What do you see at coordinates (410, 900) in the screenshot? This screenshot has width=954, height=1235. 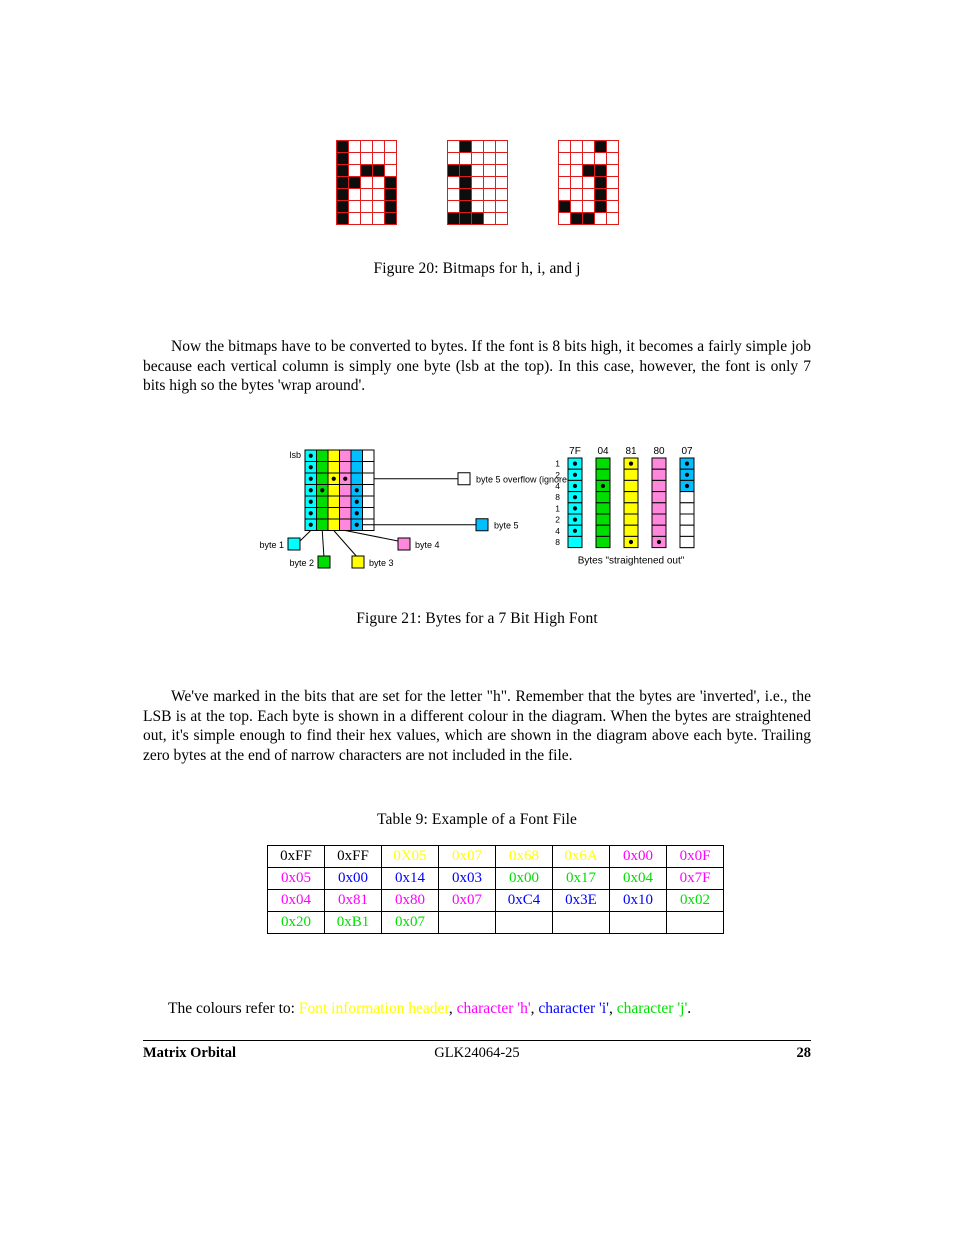 I see `byte-cell: 0x80` at bounding box center [410, 900].